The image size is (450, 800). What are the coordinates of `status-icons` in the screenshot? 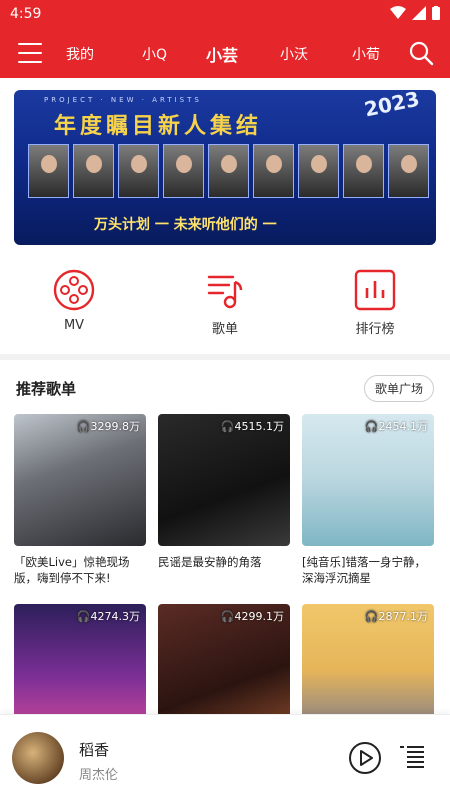 It's located at (415, 13).